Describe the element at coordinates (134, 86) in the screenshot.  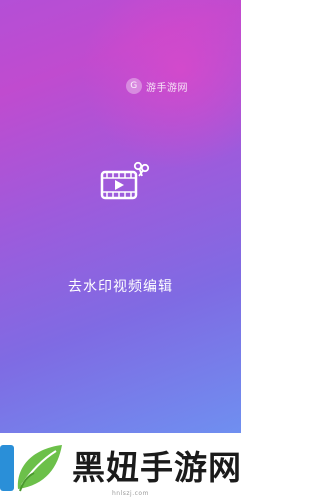
I see `watermark-logo-icon: G` at that location.